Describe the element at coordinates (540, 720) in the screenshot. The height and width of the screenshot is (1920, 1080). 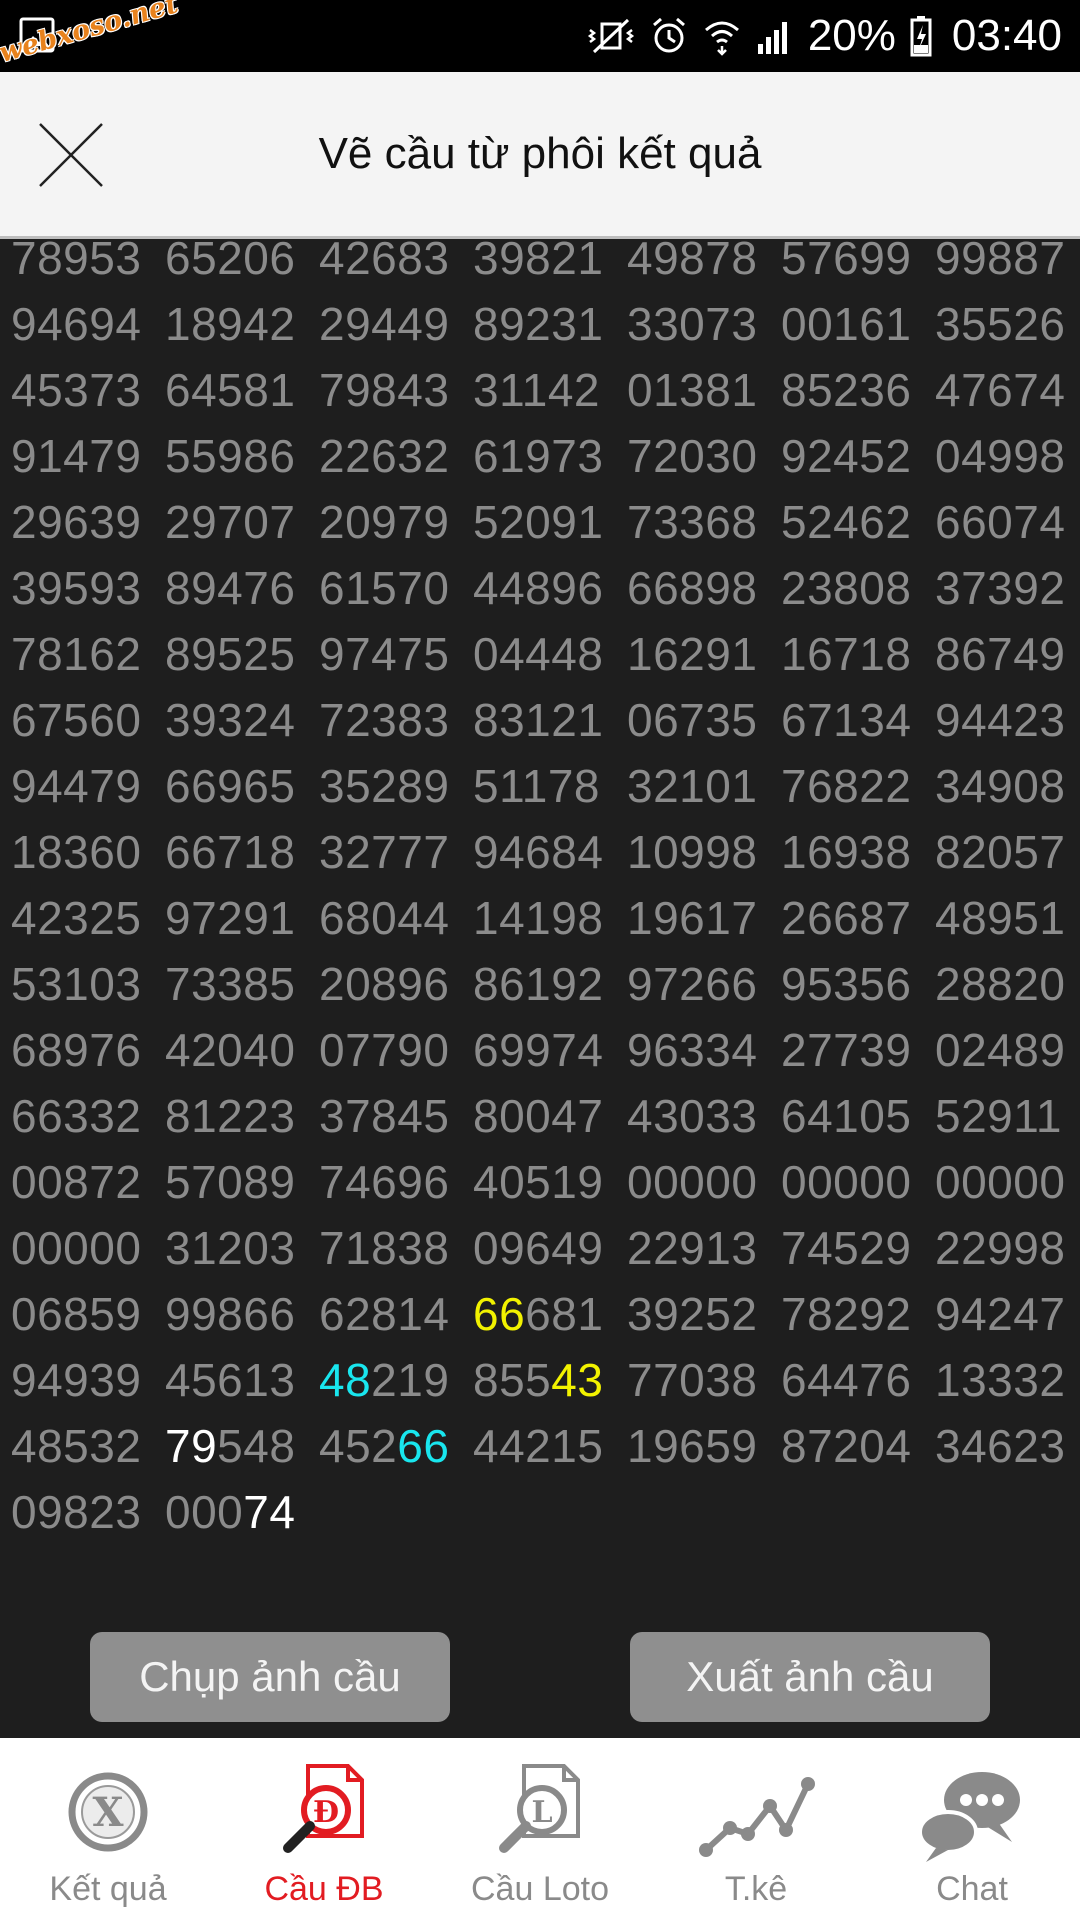
I see `grid-row: 67560 39324 72383 83121 06735 67134 94423` at that location.